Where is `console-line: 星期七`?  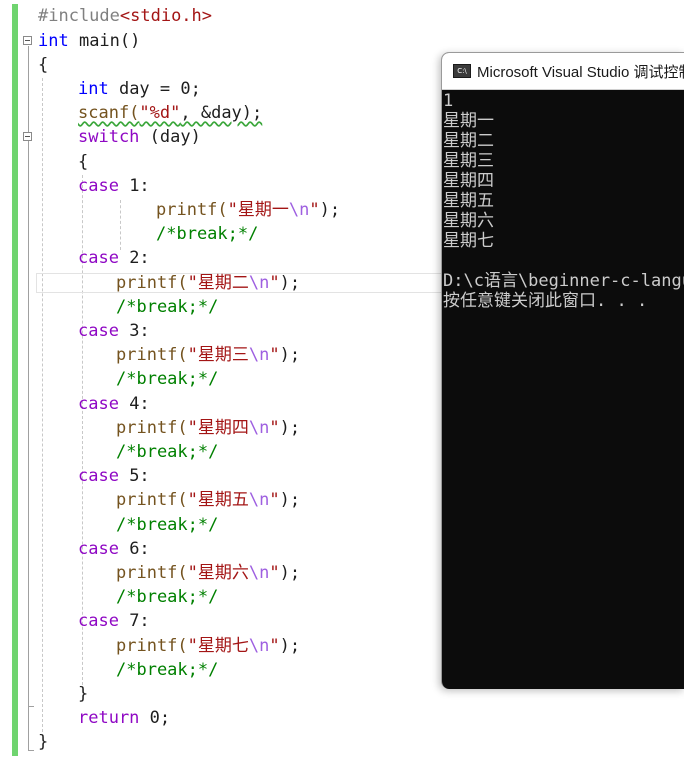
console-line: 星期七 is located at coordinates (468, 241).